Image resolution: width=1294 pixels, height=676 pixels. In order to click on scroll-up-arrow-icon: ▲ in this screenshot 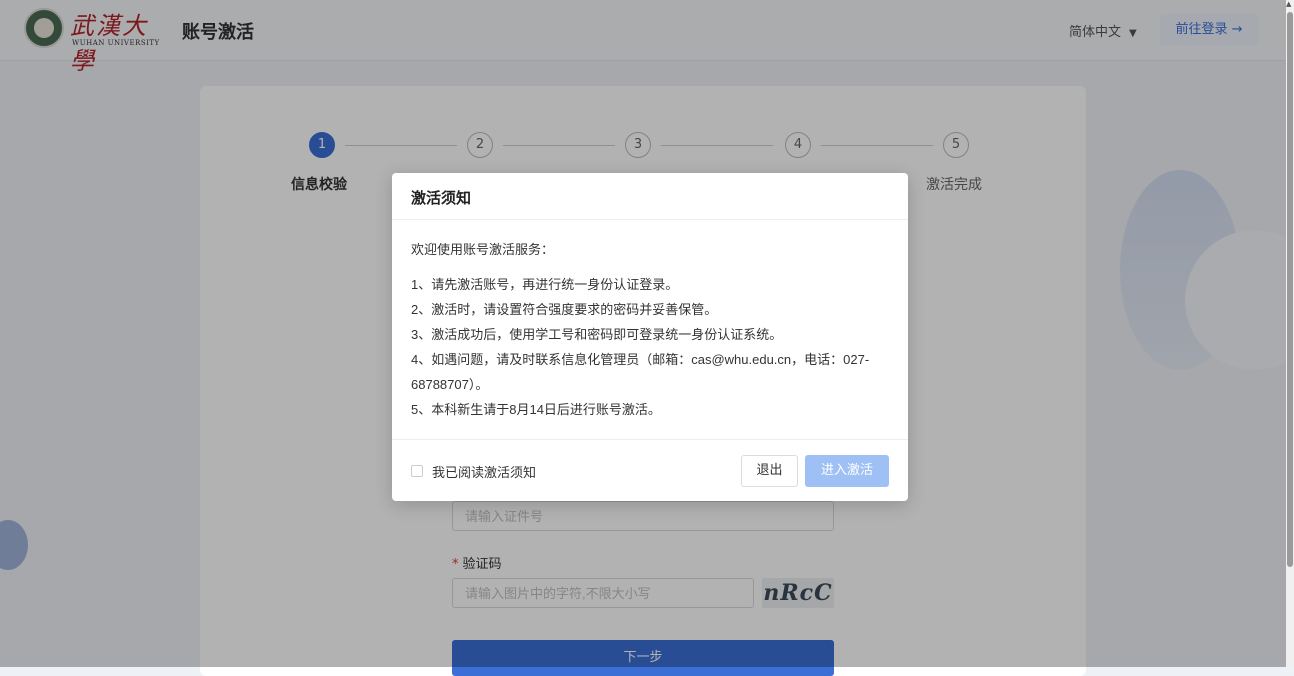, I will do `click(1288, 4)`.